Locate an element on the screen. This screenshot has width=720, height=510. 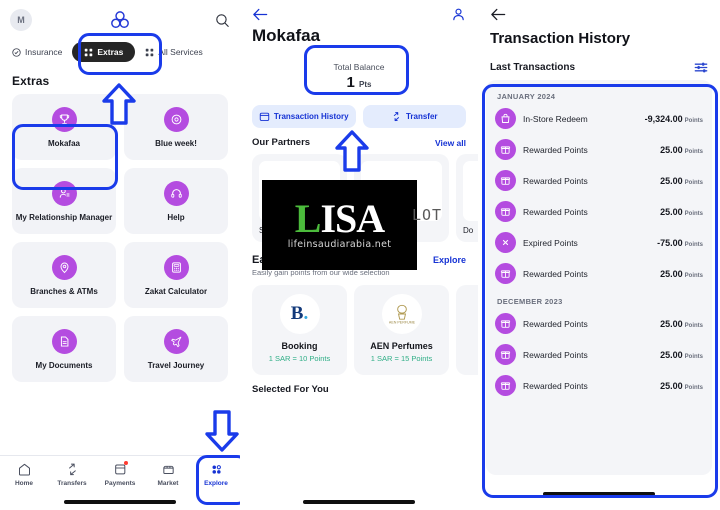
table-row: Expired Points -75.00 Points is located at coordinates (599, 242).